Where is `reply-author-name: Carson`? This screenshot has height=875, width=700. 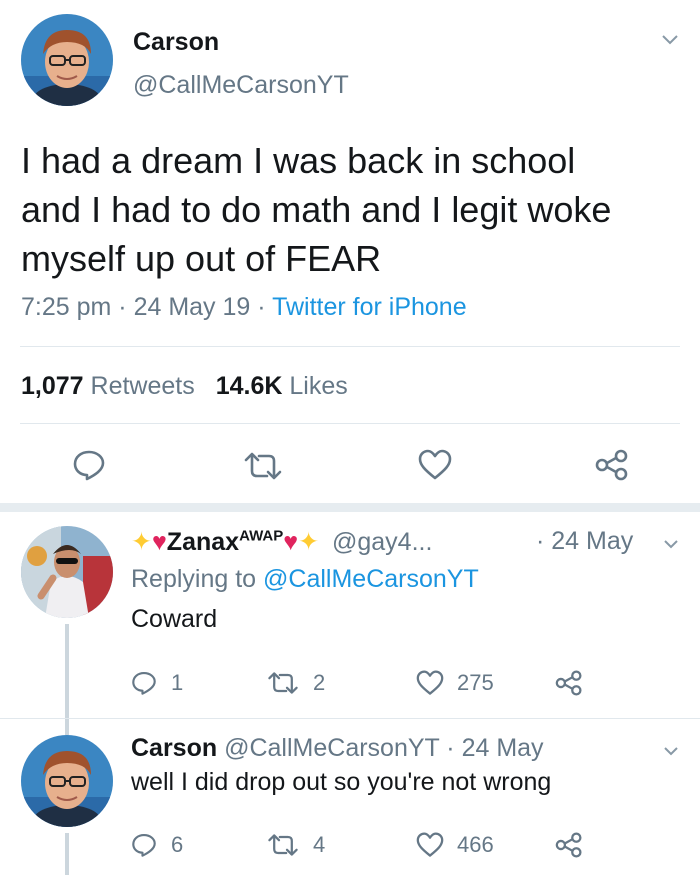 reply-author-name: Carson is located at coordinates (174, 748).